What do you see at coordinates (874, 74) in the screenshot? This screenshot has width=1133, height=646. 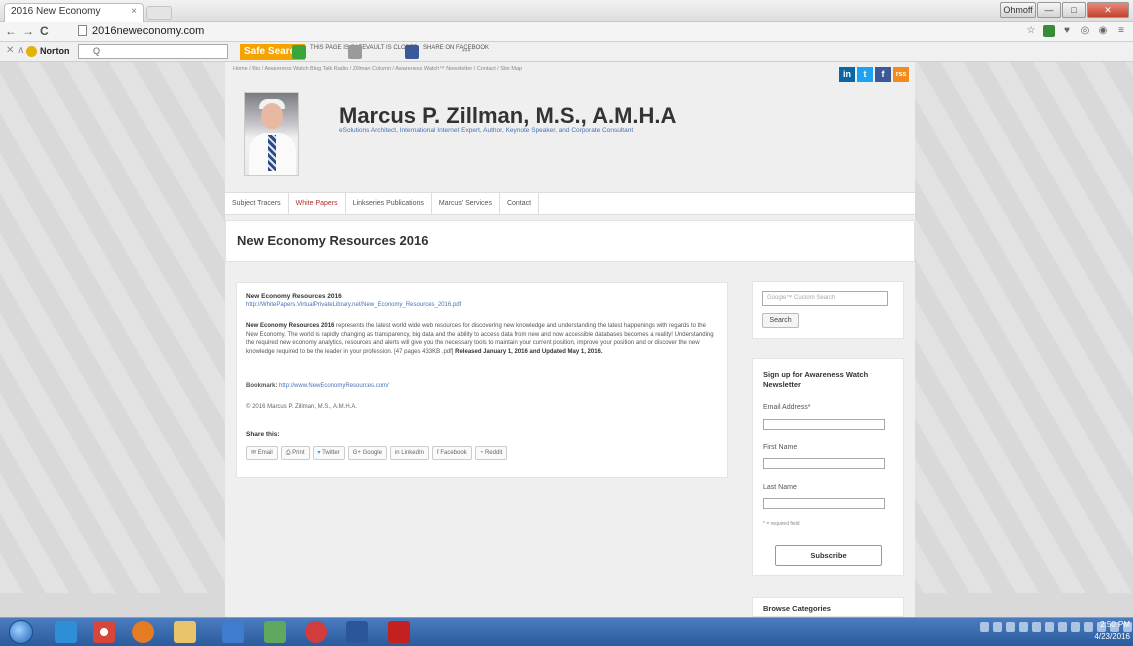 I see `social-icons: in t f rss` at bounding box center [874, 74].